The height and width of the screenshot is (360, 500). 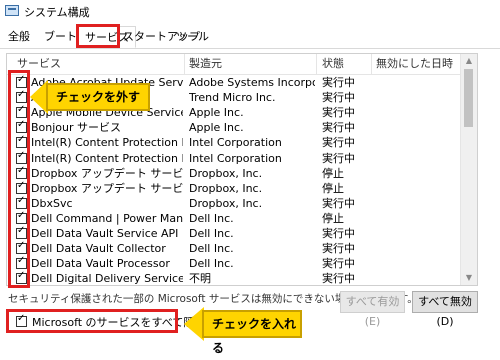 I want to click on service-row: Dell Digital Delivery Services 不明 実行中, so click(x=234, y=278).